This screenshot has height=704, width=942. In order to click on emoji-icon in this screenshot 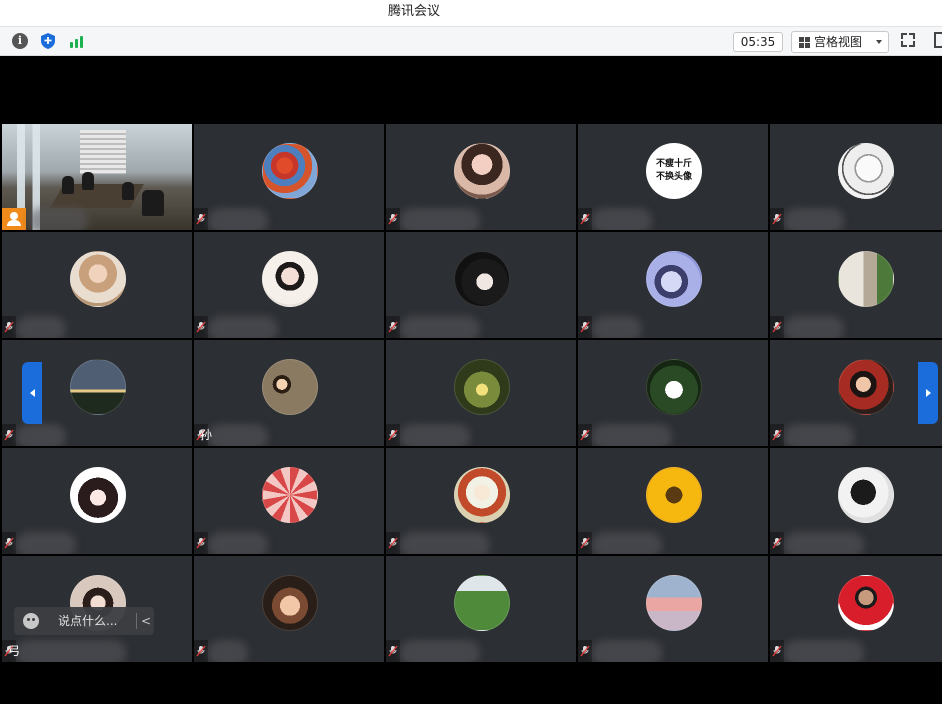, I will do `click(31, 621)`.